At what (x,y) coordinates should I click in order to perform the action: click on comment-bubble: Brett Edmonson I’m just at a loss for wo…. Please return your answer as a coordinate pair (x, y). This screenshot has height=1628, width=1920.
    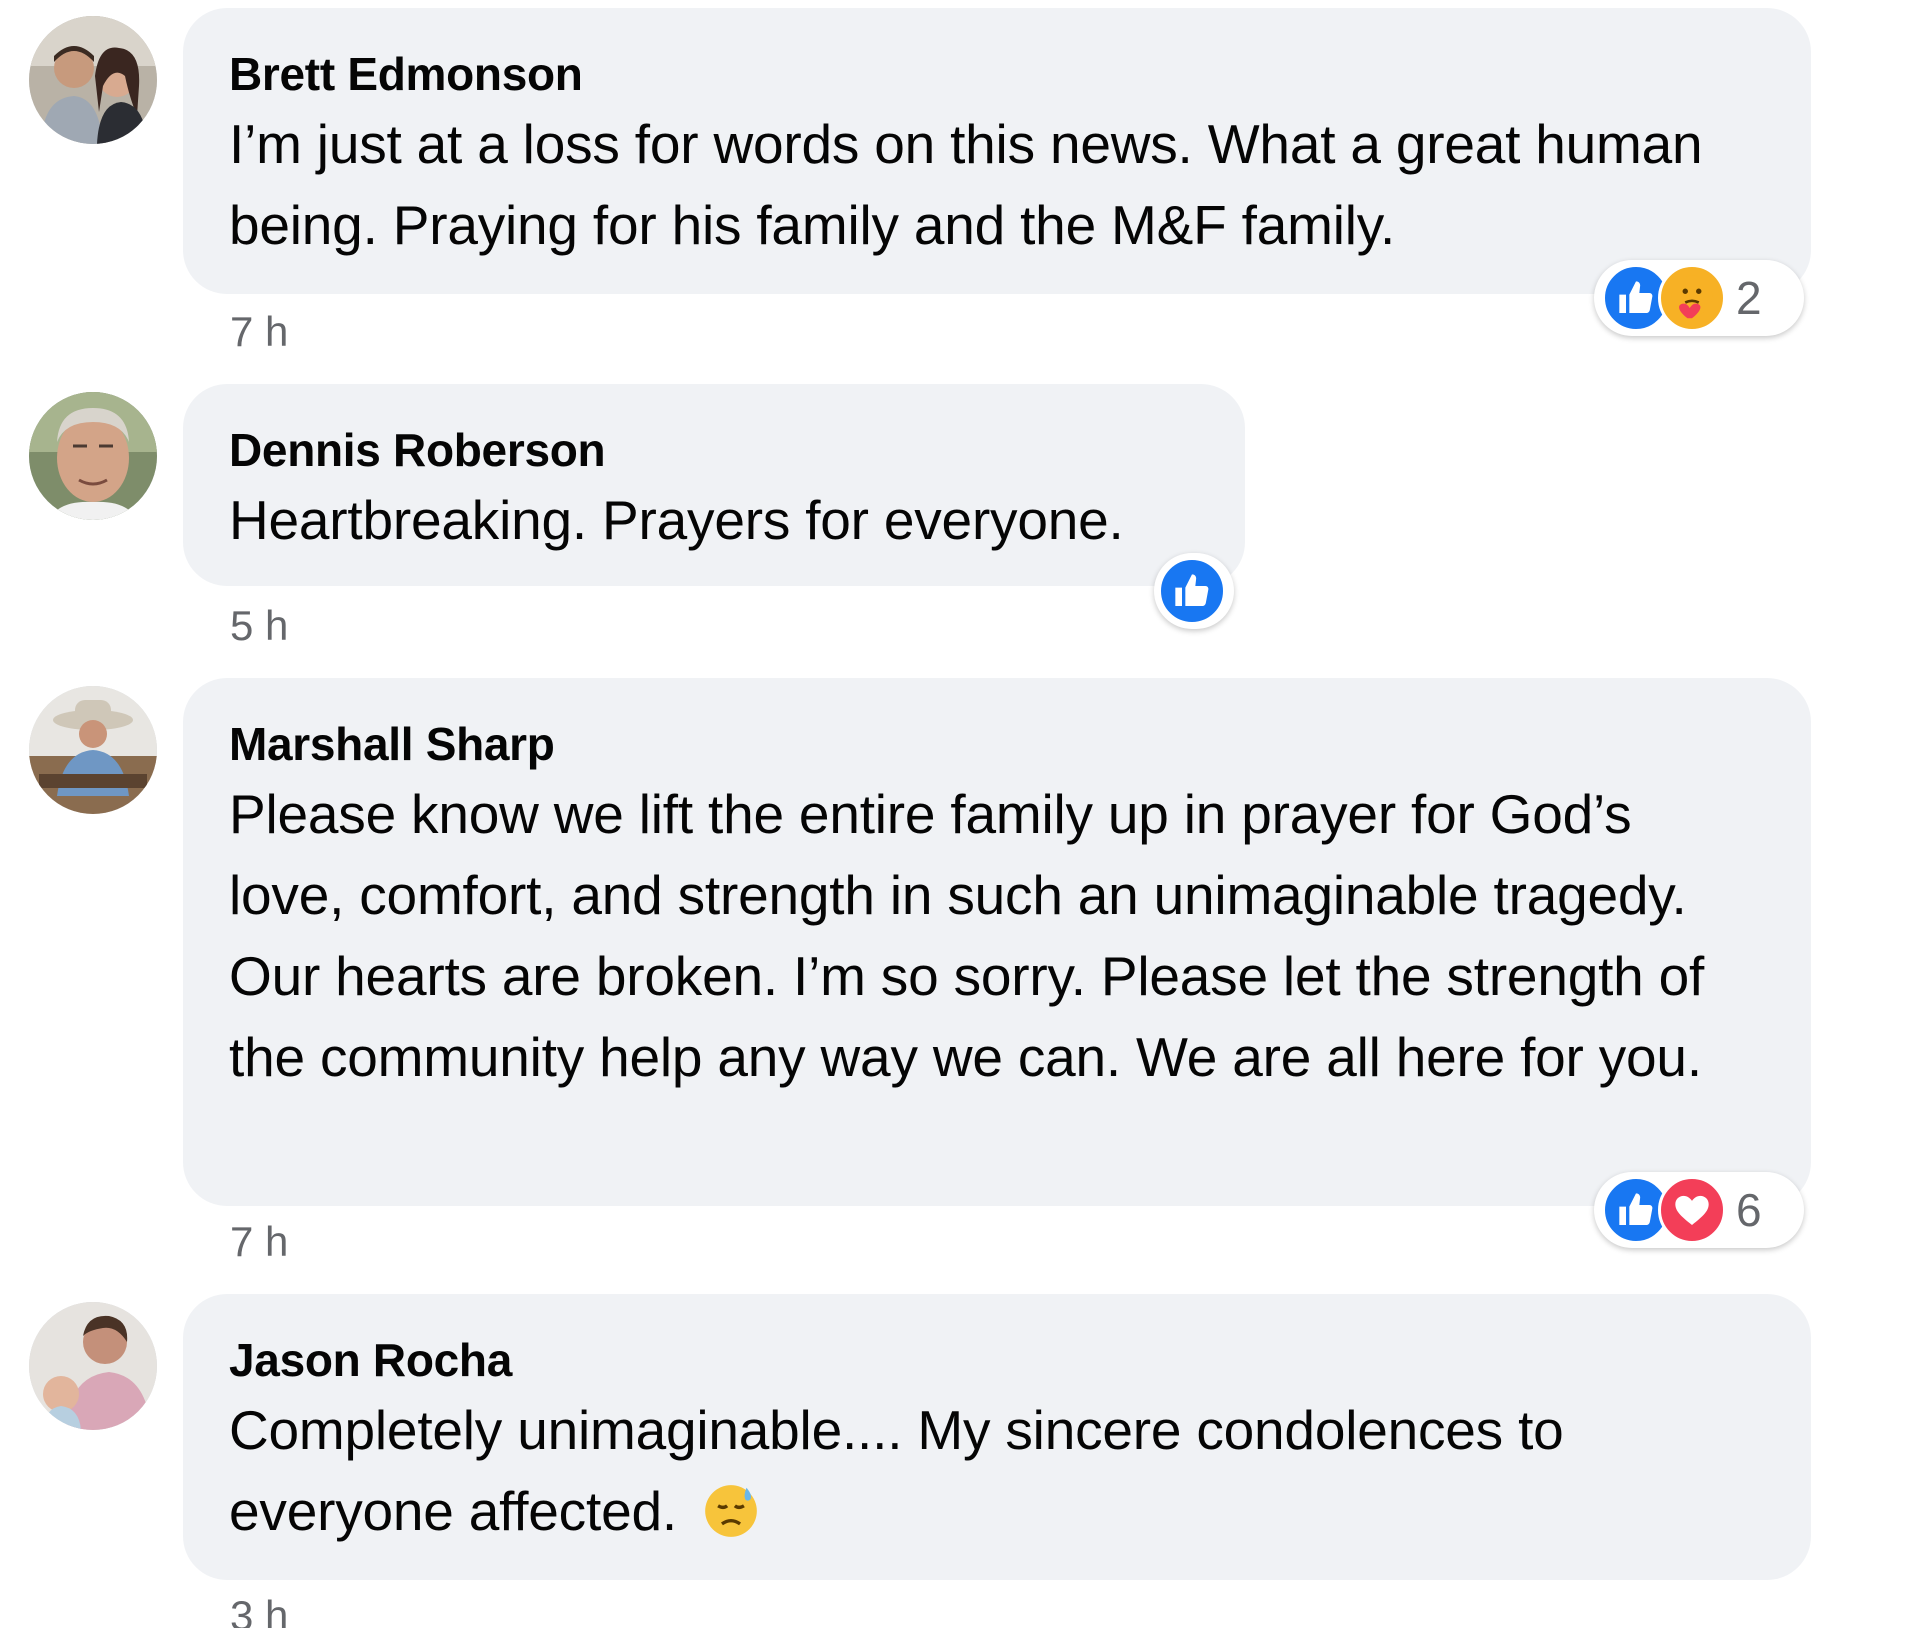
    Looking at the image, I should click on (997, 151).